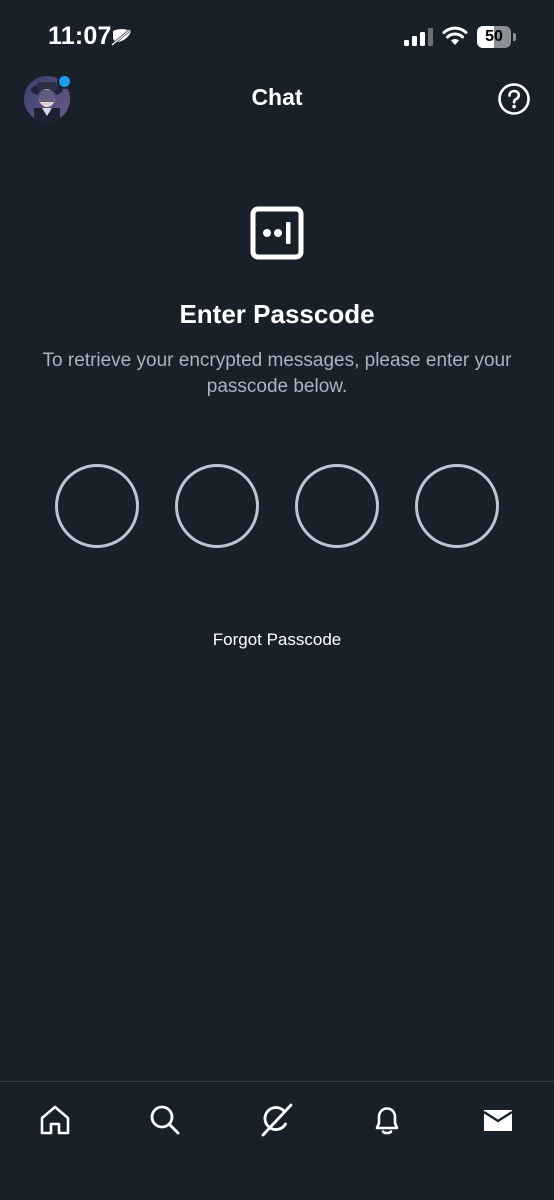 This screenshot has width=554, height=1200. I want to click on page-title: Chat, so click(277, 97).